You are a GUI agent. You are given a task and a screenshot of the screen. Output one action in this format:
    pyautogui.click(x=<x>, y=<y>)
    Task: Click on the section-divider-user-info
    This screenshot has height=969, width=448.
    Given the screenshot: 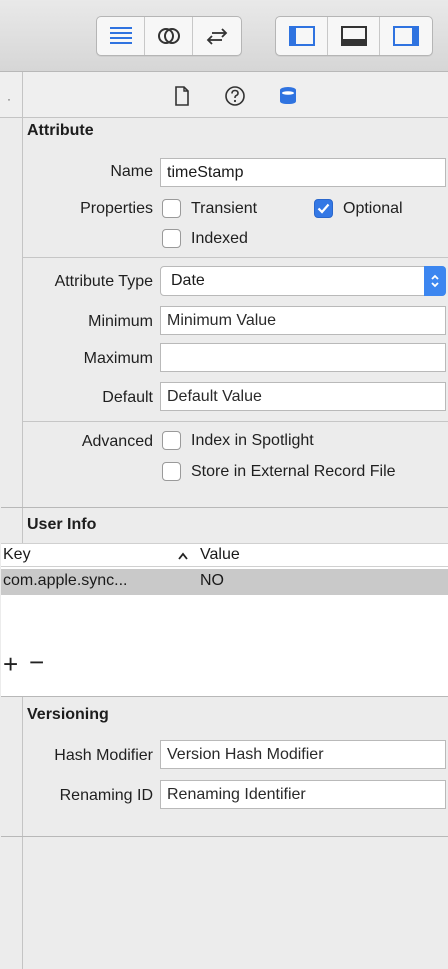 What is the action you would take?
    pyautogui.click(x=224, y=507)
    